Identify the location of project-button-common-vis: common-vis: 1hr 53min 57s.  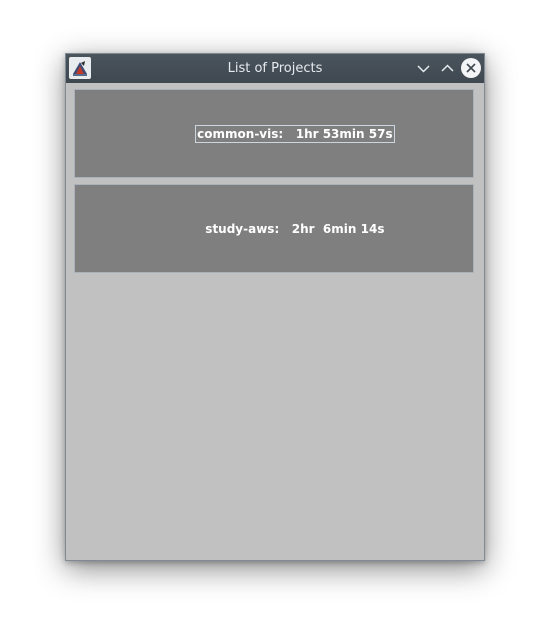
(274, 133).